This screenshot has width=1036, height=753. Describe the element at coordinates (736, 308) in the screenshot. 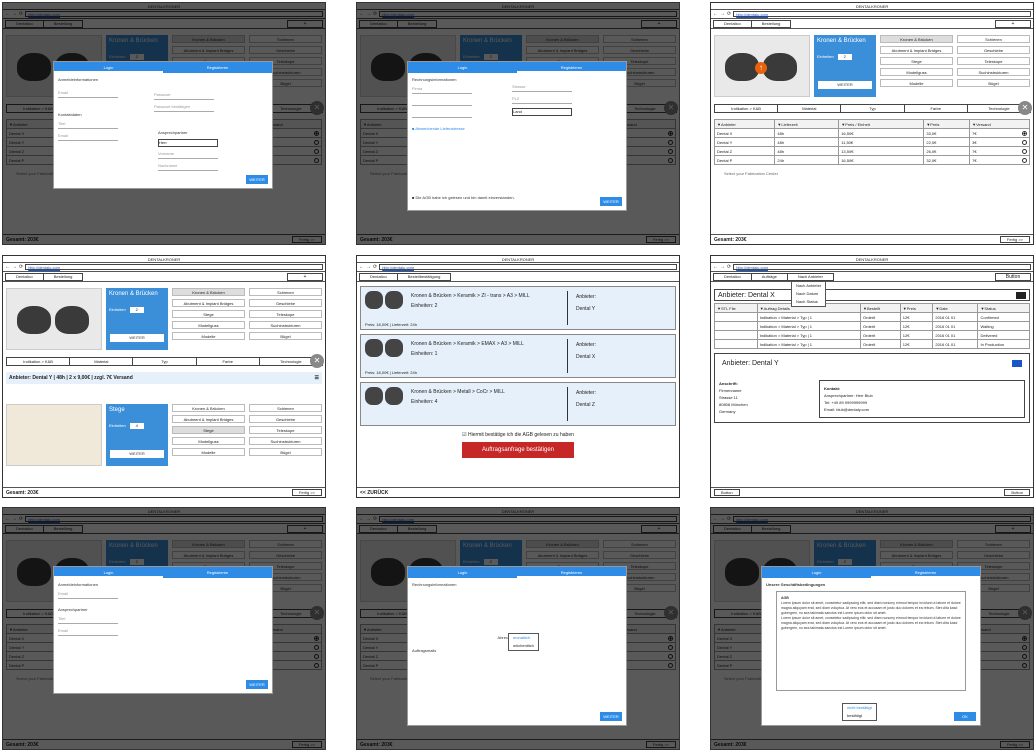

I see `column-header: ▼STL File` at that location.